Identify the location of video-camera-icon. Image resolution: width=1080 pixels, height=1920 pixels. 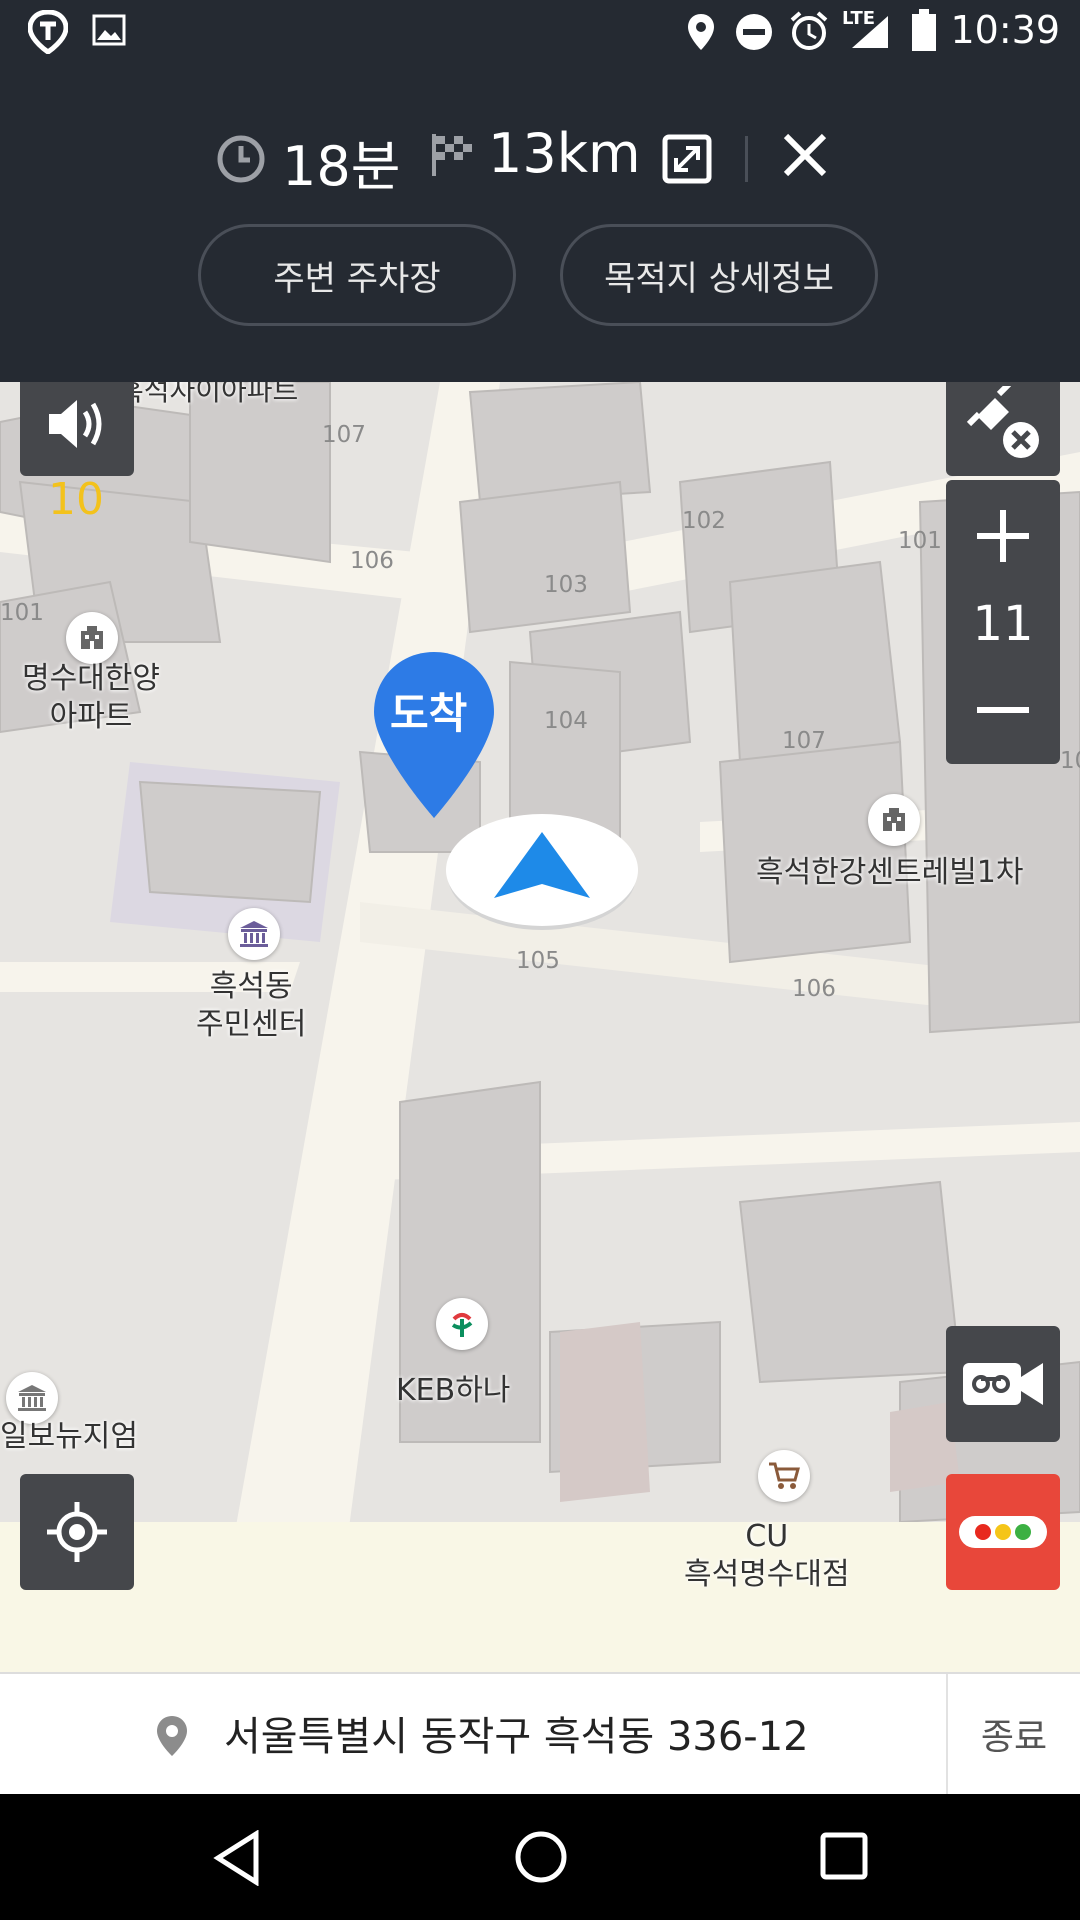
(1003, 1384).